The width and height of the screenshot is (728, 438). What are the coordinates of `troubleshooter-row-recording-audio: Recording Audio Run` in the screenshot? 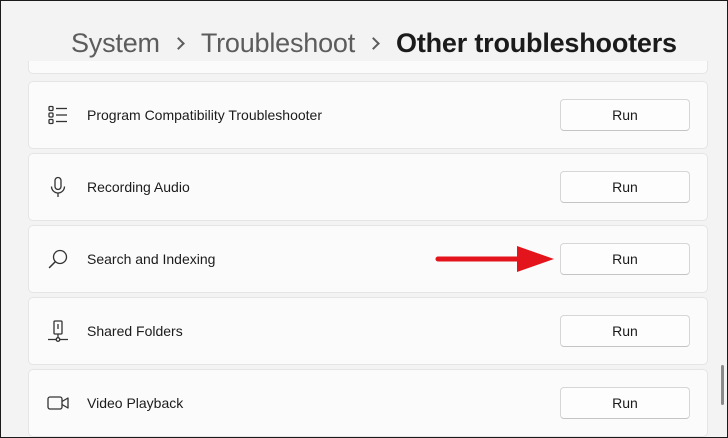 It's located at (368, 187).